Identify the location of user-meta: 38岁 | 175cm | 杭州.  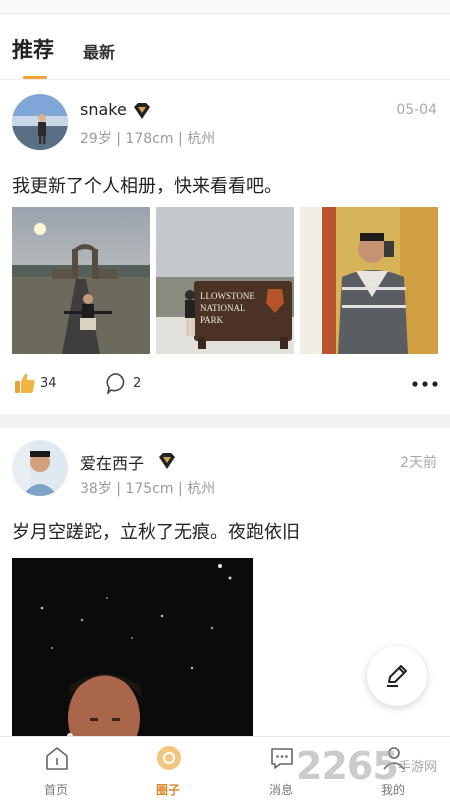
(148, 489).